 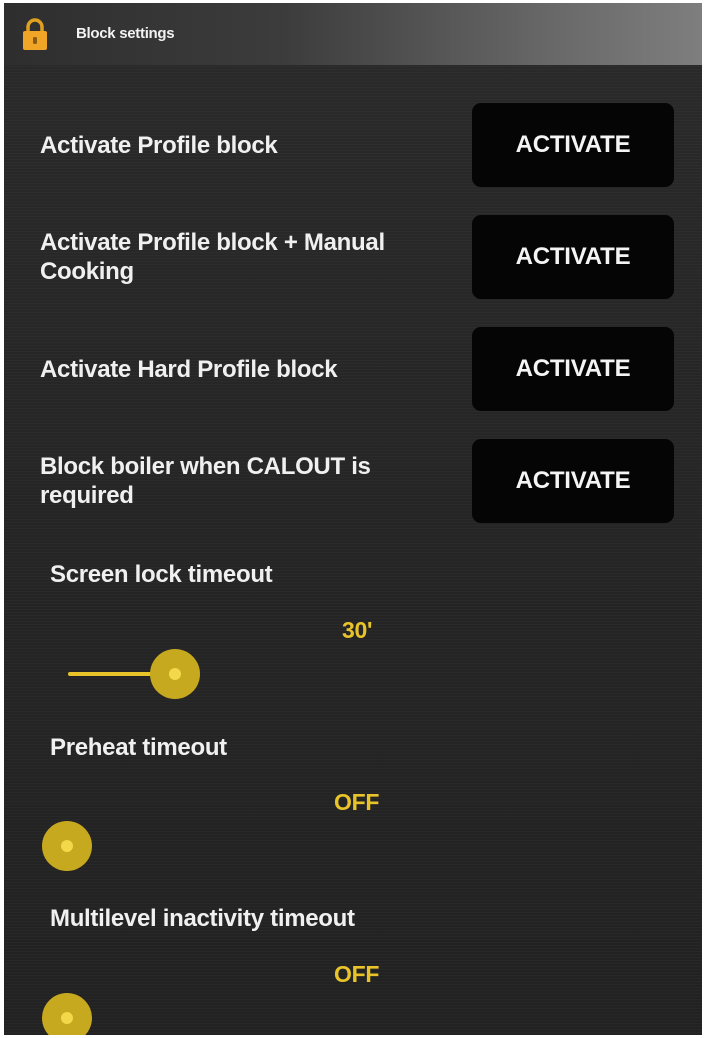 I want to click on activate-profile-manual-cooking-button: ACTIVATE, so click(x=573, y=257).